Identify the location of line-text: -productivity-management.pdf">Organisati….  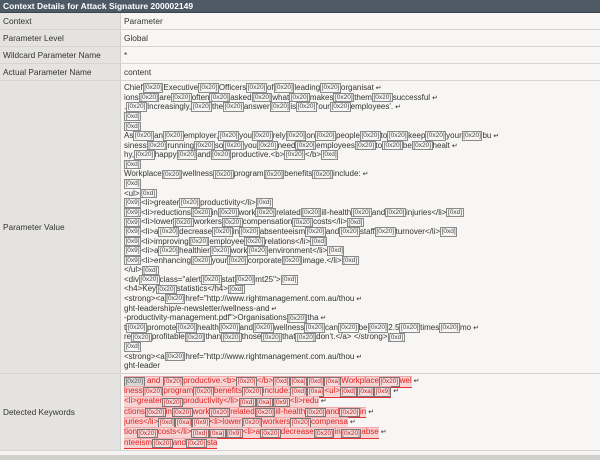
(221, 318).